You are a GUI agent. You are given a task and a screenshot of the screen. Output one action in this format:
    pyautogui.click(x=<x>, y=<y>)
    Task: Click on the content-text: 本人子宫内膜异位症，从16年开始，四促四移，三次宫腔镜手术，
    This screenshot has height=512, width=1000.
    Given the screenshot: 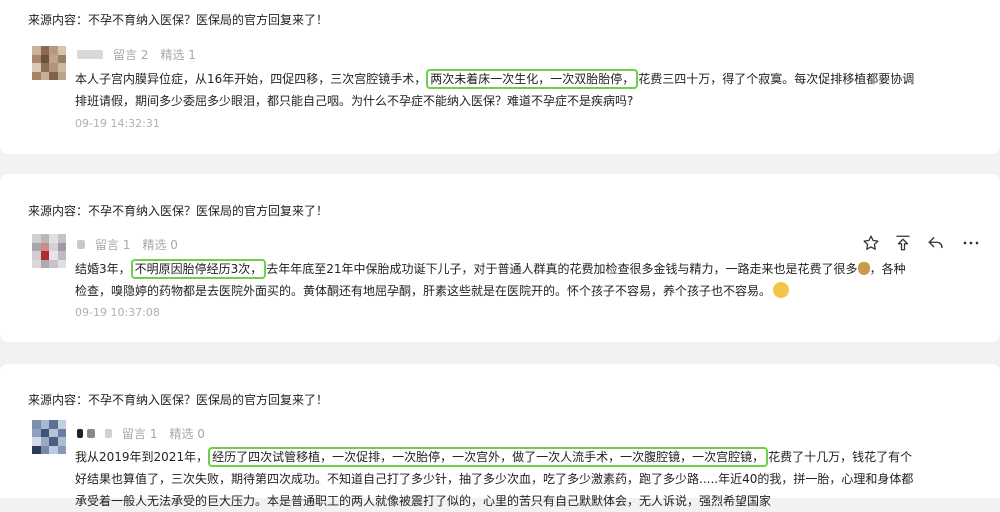 What is the action you would take?
    pyautogui.click(x=251, y=79)
    